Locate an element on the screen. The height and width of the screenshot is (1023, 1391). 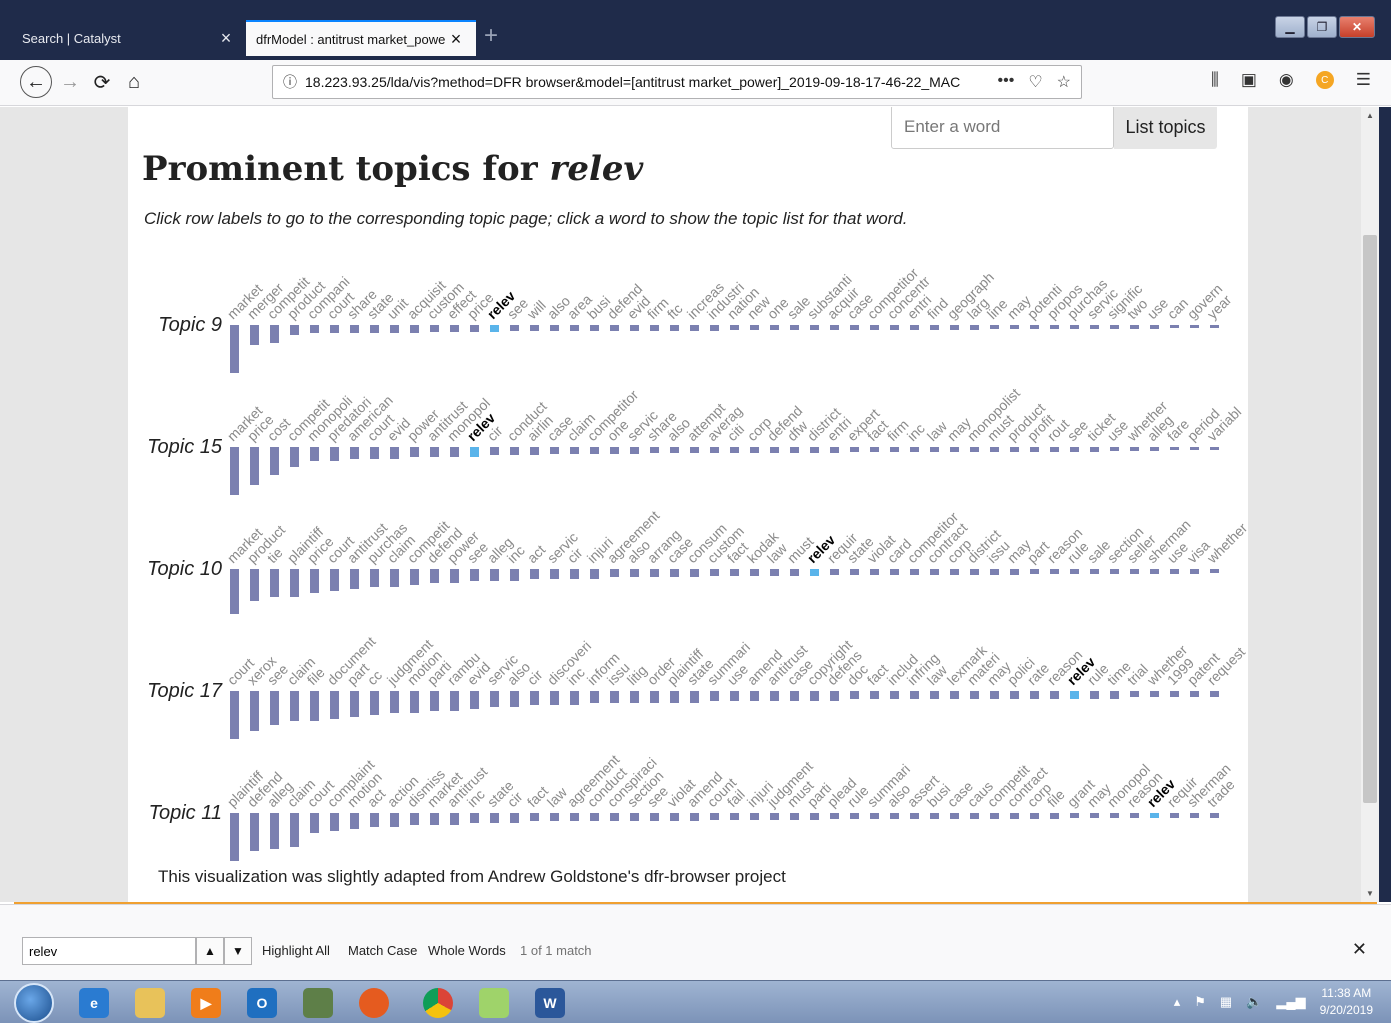
extension-icon: C is located at coordinates (1324, 80).